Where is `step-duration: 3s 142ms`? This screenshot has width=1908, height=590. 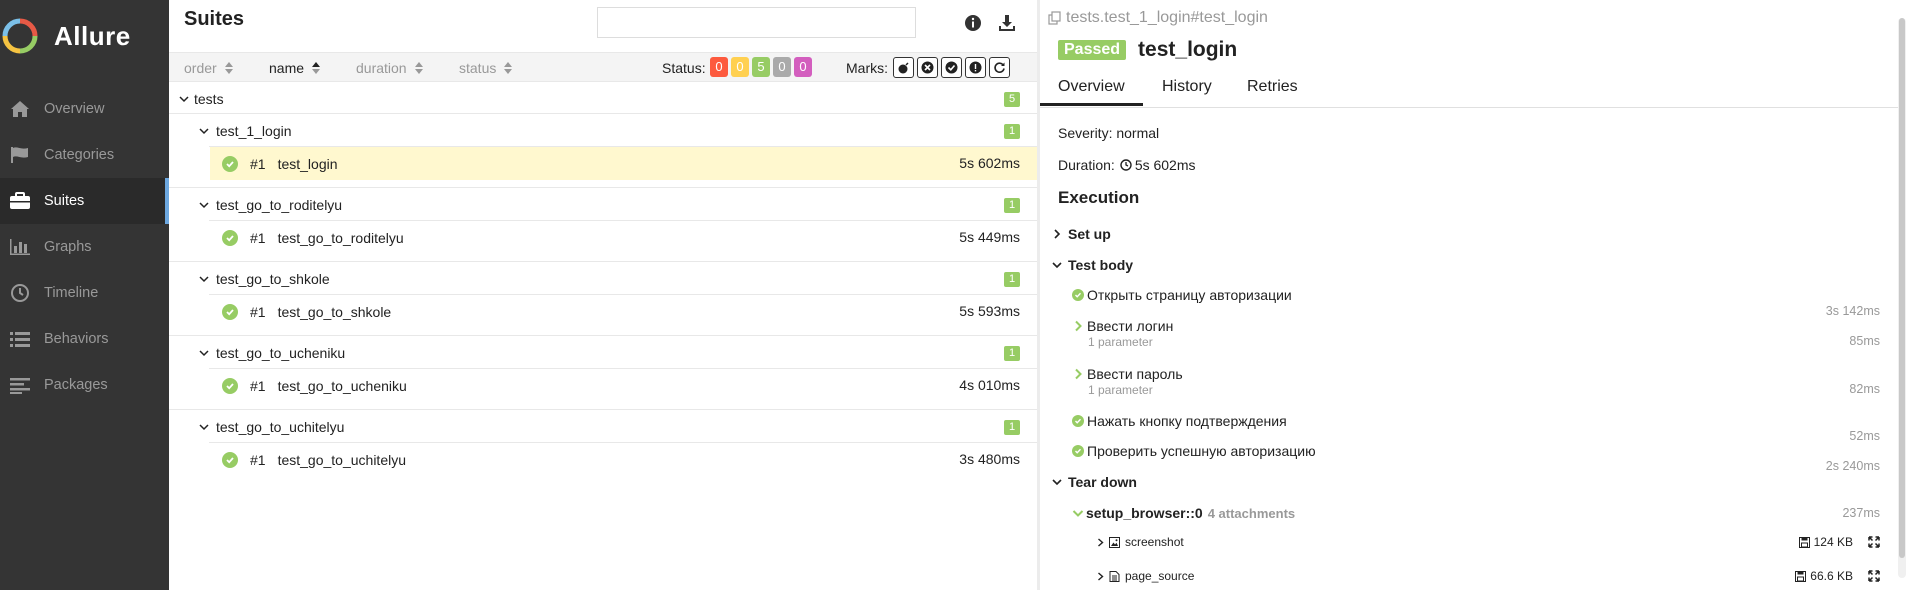 step-duration: 3s 142ms is located at coordinates (1852, 311).